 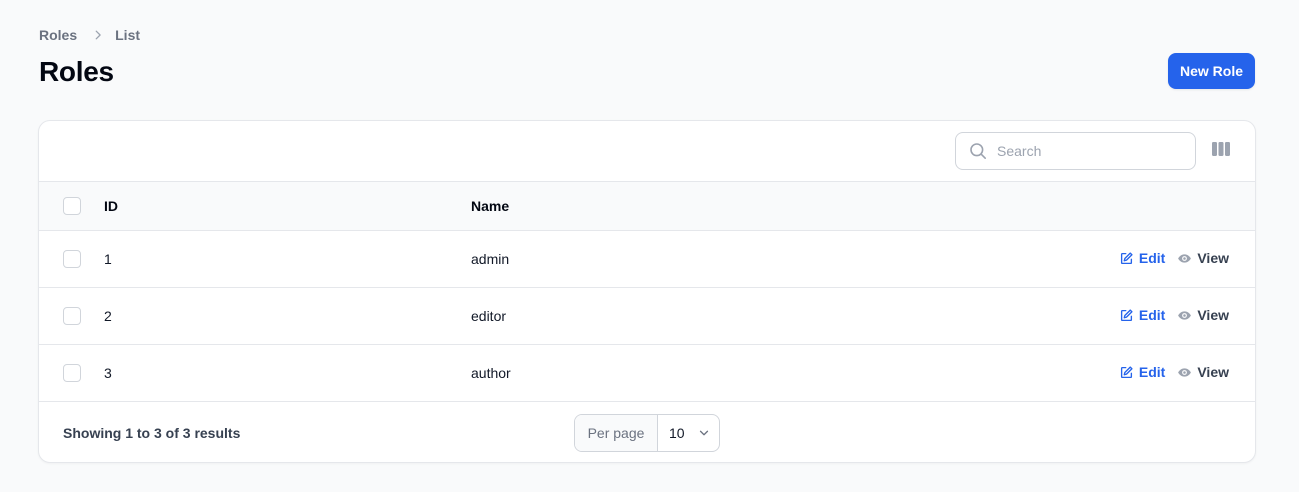 I want to click on chevron-right-icon, so click(x=98, y=35).